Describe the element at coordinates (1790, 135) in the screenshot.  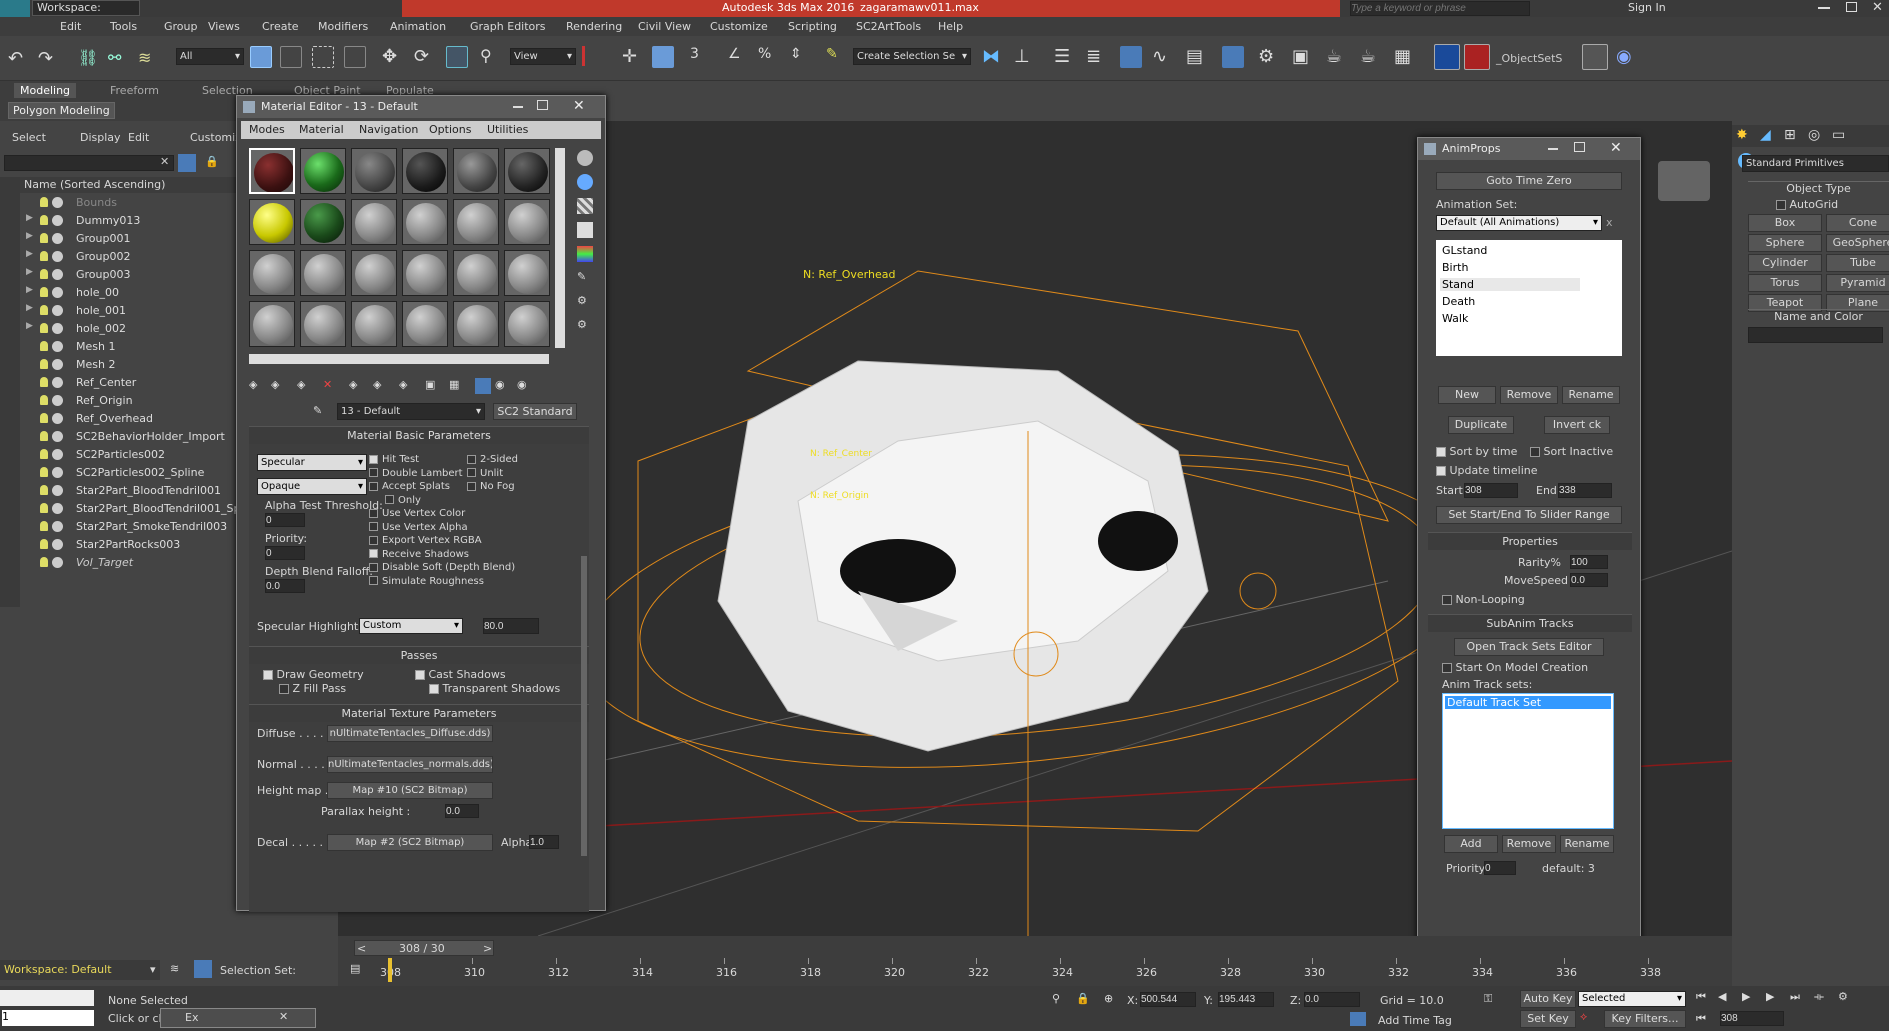
I see `hierarchy-tab-icon: ⊞` at that location.